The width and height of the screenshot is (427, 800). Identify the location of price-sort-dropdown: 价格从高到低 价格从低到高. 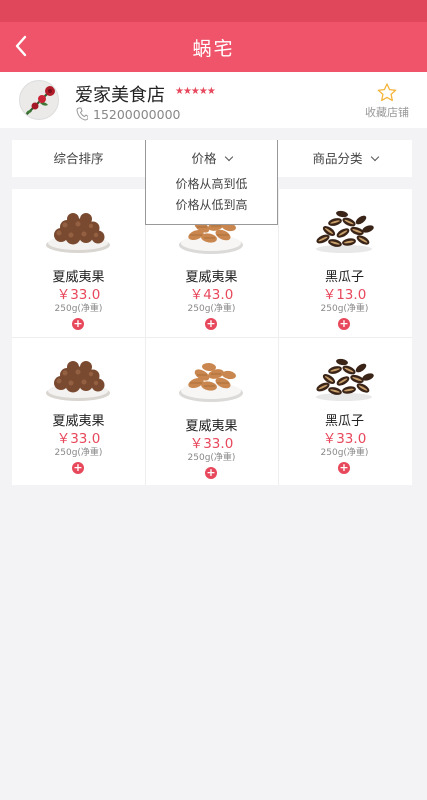
(211, 197).